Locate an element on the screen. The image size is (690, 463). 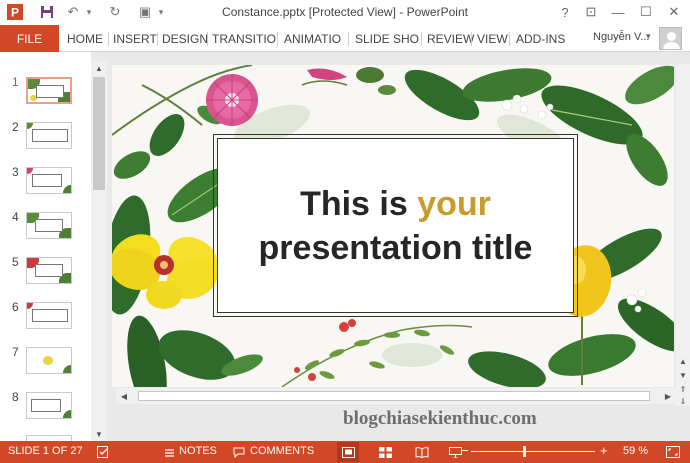
thumbnail-number: 4 is located at coordinates (15, 217).